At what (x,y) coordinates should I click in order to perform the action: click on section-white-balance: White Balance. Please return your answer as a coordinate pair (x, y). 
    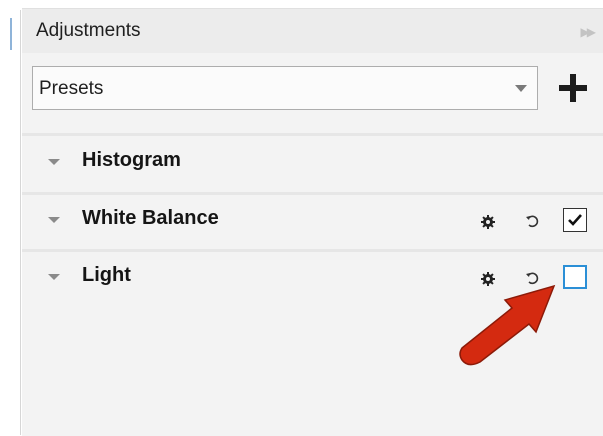
    Looking at the image, I should click on (312, 221).